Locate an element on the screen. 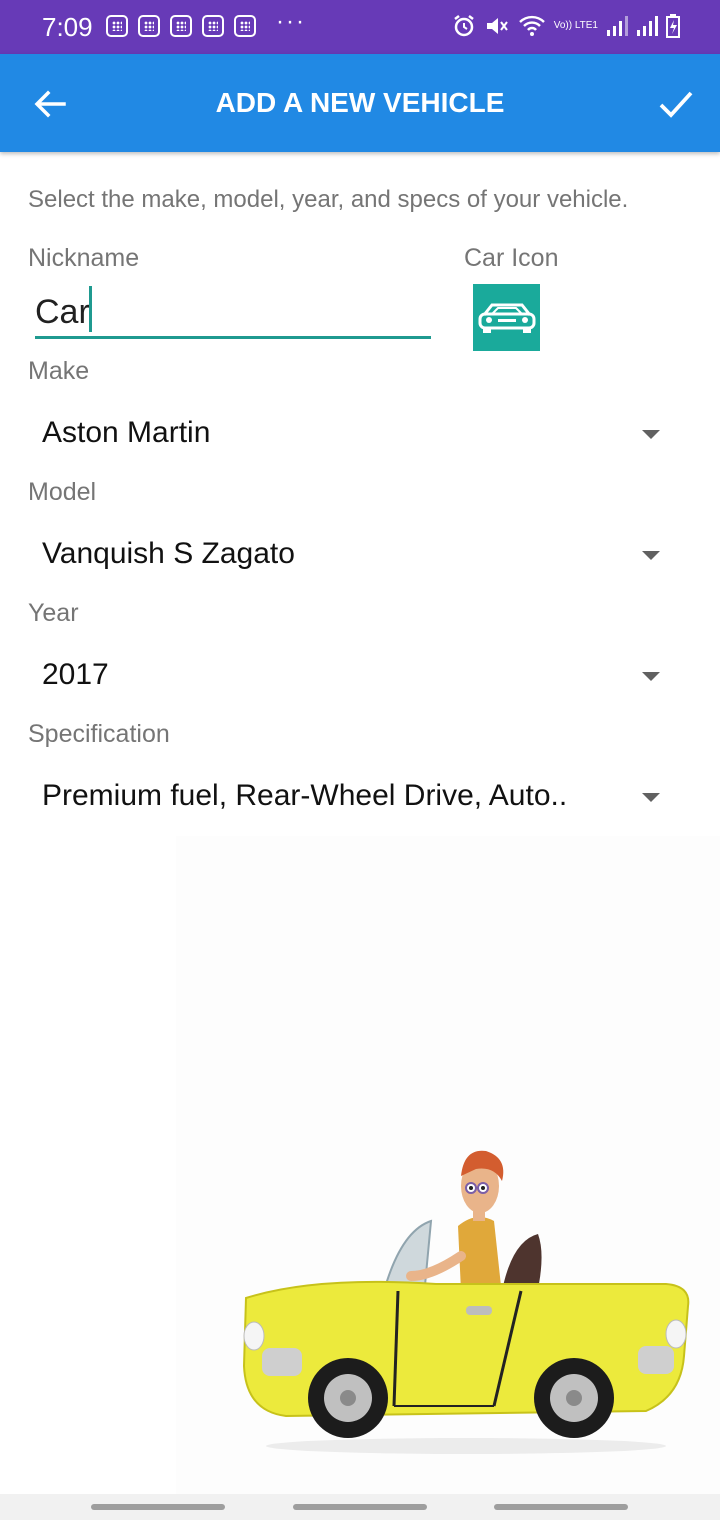 The image size is (720, 1520). network-type-label: Vo)) LTE1 is located at coordinates (575, 25).